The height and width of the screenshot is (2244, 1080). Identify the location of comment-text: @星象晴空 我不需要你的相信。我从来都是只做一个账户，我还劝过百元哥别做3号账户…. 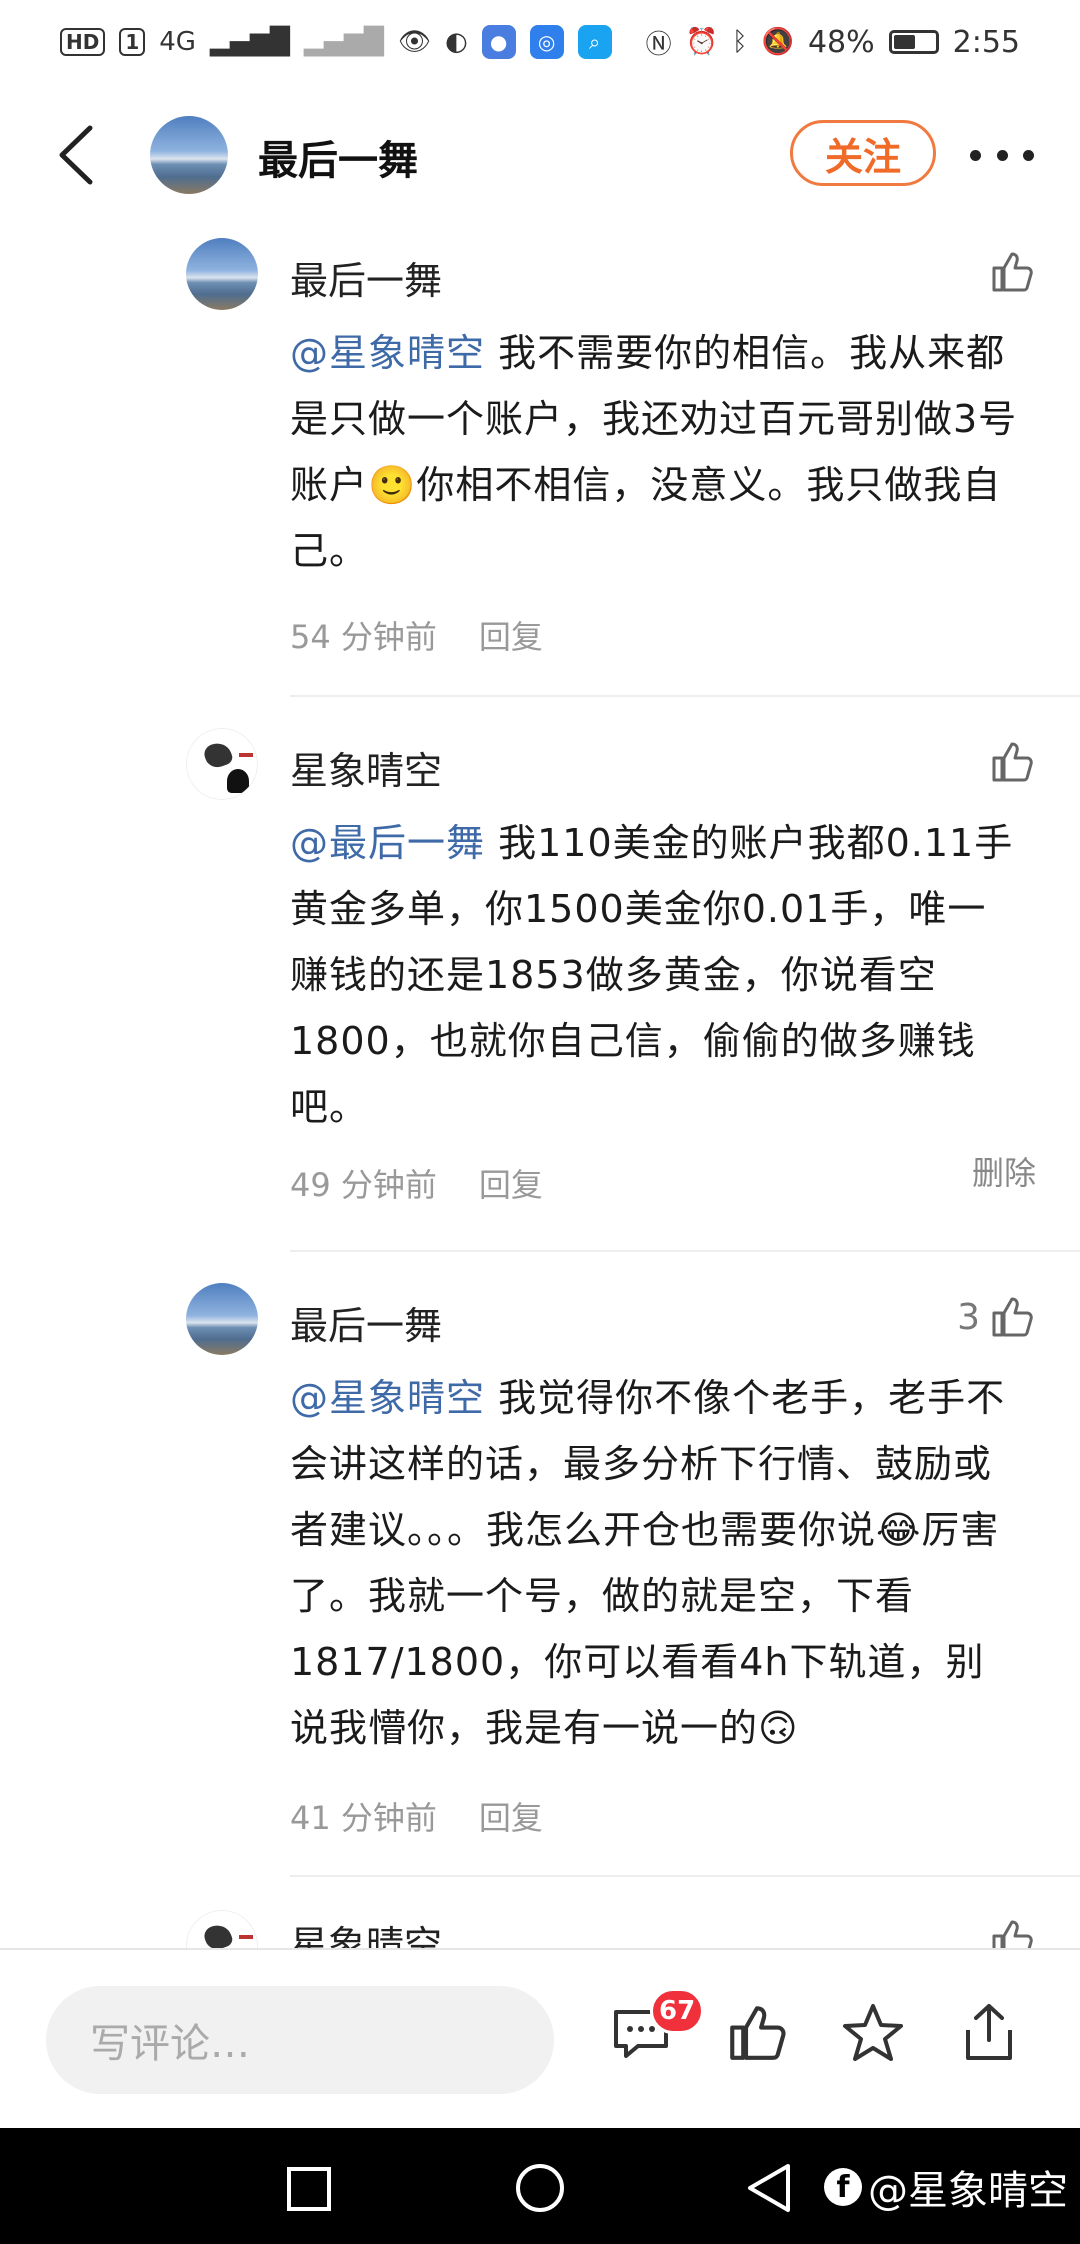
(655, 452).